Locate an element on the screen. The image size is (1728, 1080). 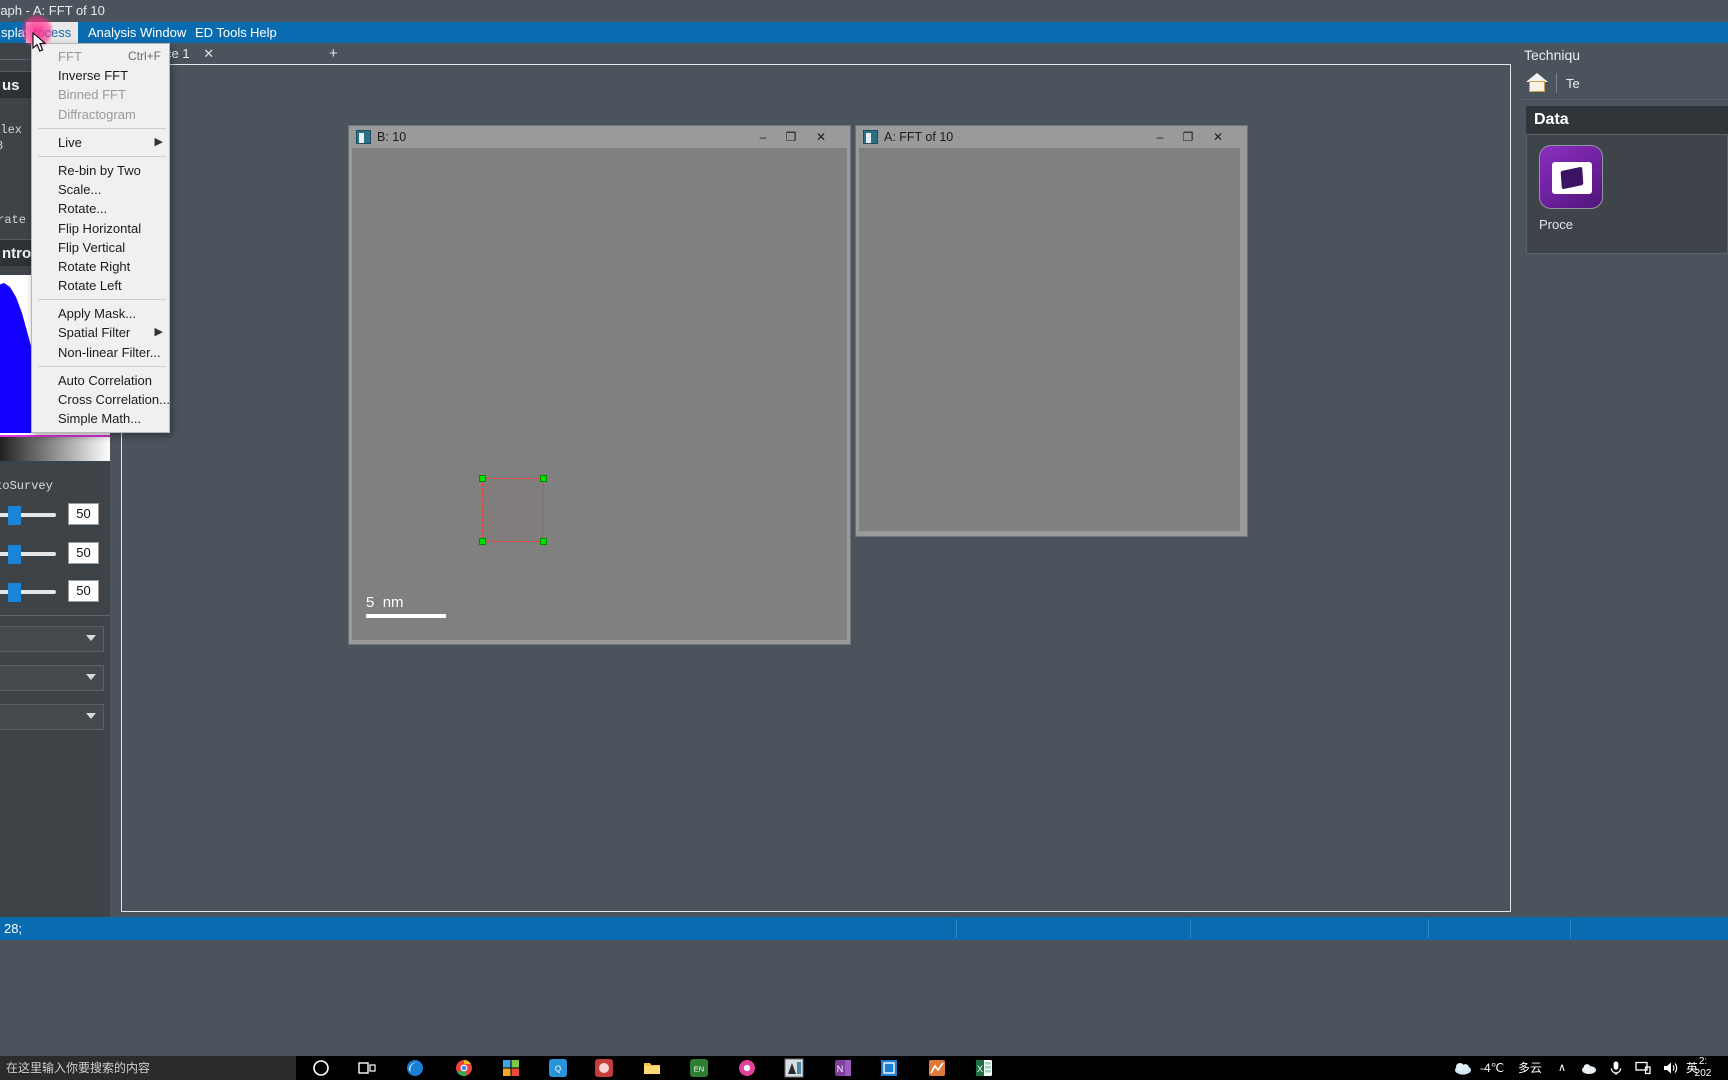
recorder-icon is located at coordinates (747, 1068).